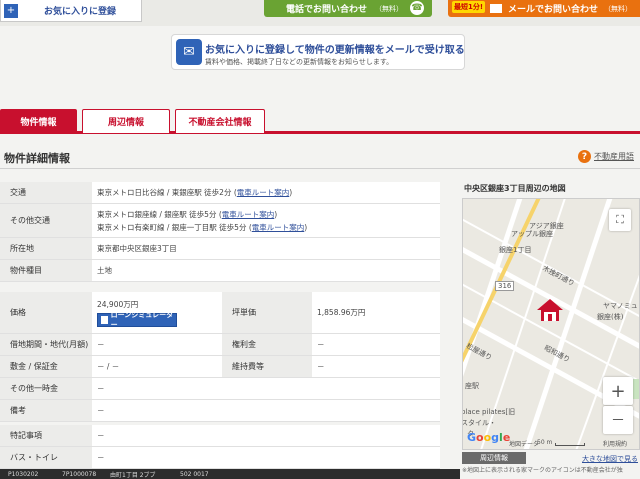 This screenshot has height=479, width=640. I want to click on detail-row-address: 所在地 東京都中央区銀座3丁目, so click(220, 249).